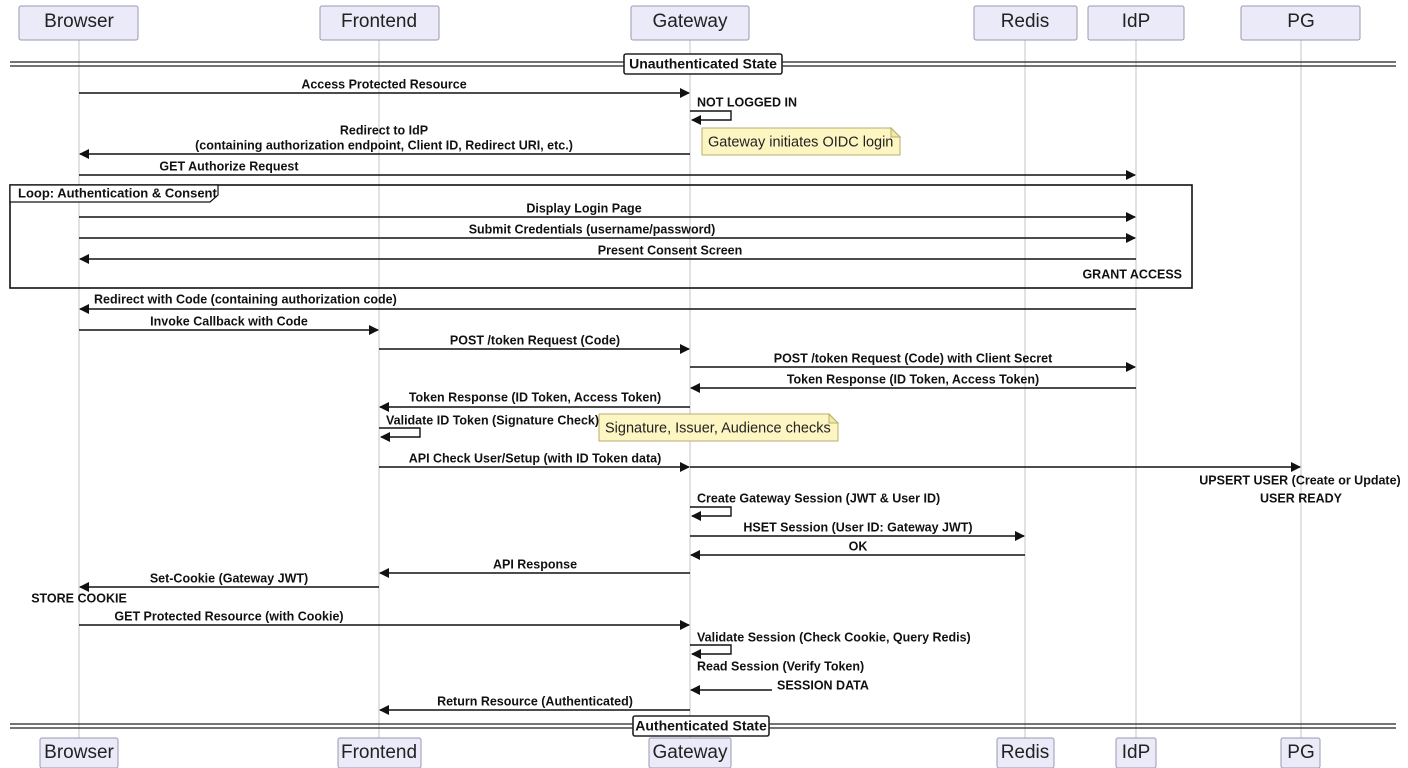 Image resolution: width=1408 pixels, height=768 pixels. Describe the element at coordinates (583, 208) in the screenshot. I see `message-label: Display Login Page` at that location.